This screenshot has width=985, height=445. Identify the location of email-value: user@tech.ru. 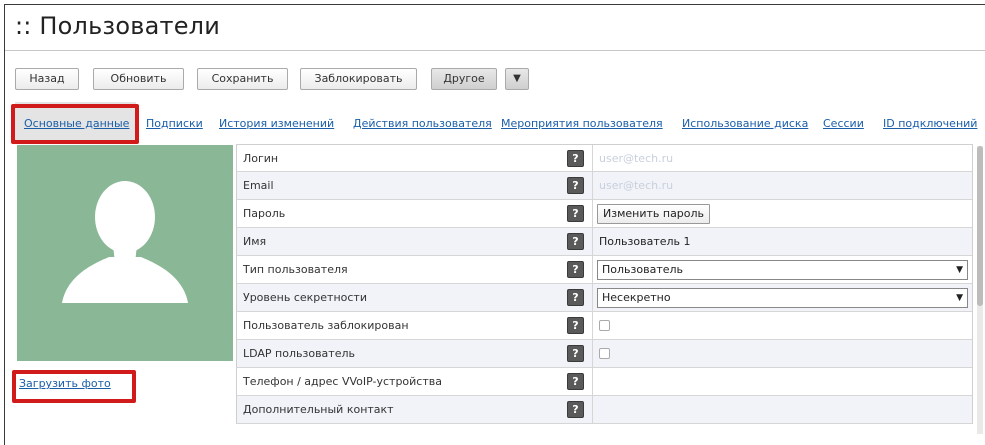
(636, 185).